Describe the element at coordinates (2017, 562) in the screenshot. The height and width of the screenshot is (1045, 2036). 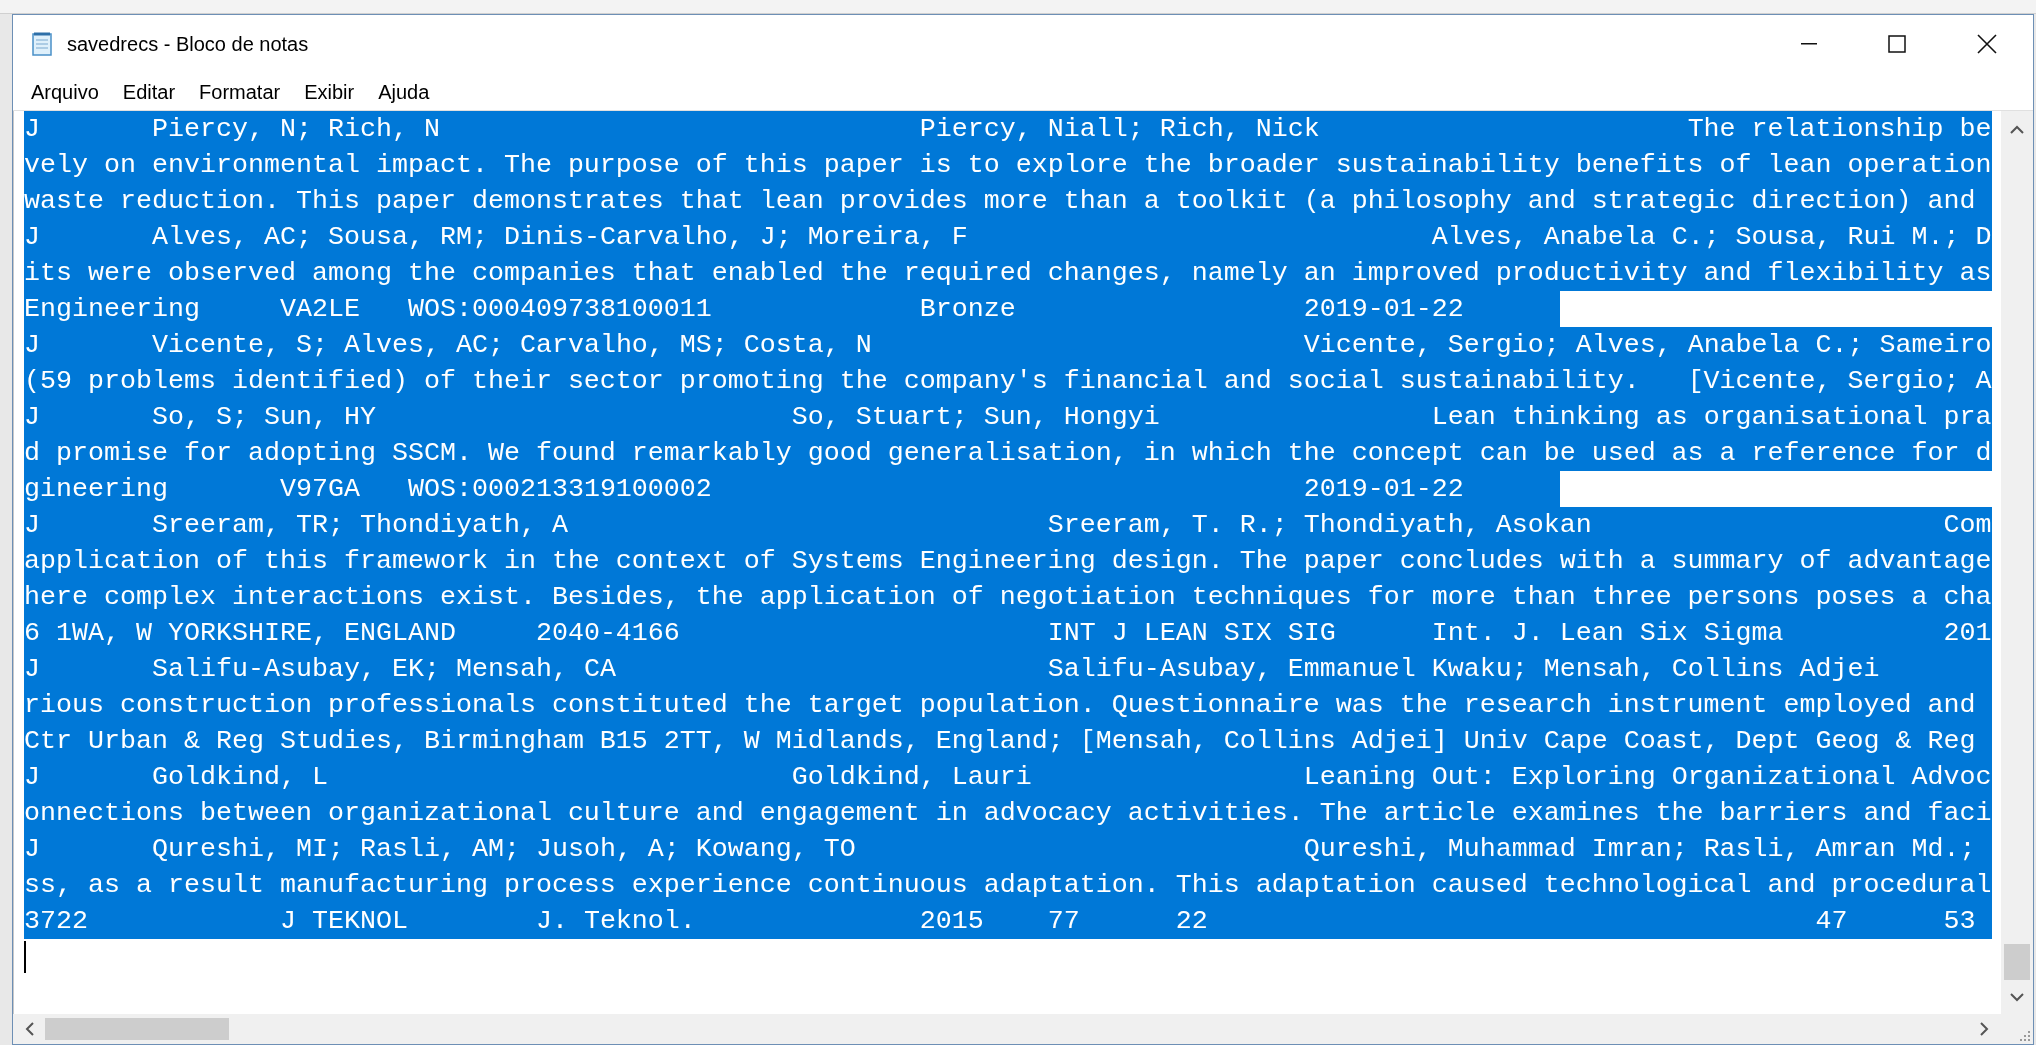
I see `vertical-scrollbar` at that location.